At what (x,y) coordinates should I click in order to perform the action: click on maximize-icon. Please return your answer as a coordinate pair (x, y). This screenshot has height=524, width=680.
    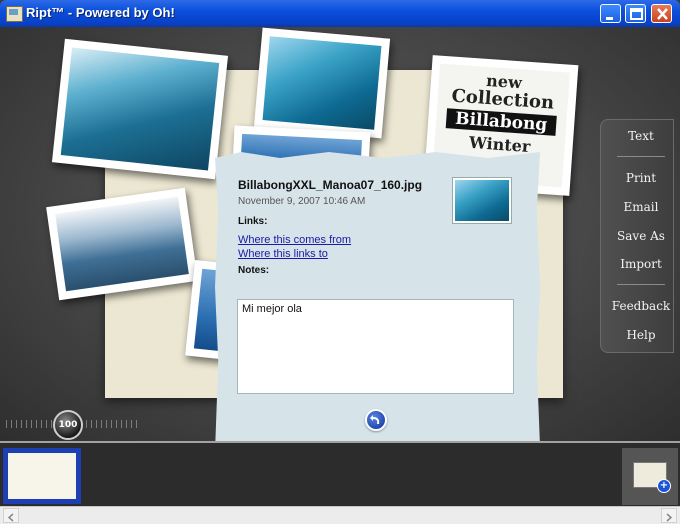
    Looking at the image, I should click on (636, 14).